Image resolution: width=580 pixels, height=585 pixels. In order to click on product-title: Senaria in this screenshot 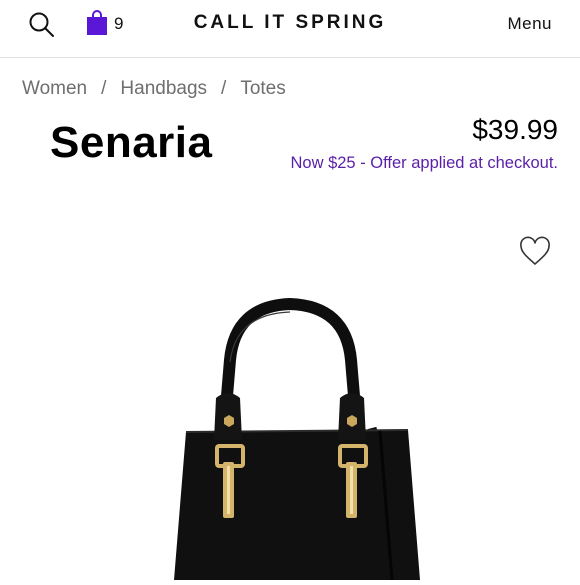, I will do `click(131, 142)`.